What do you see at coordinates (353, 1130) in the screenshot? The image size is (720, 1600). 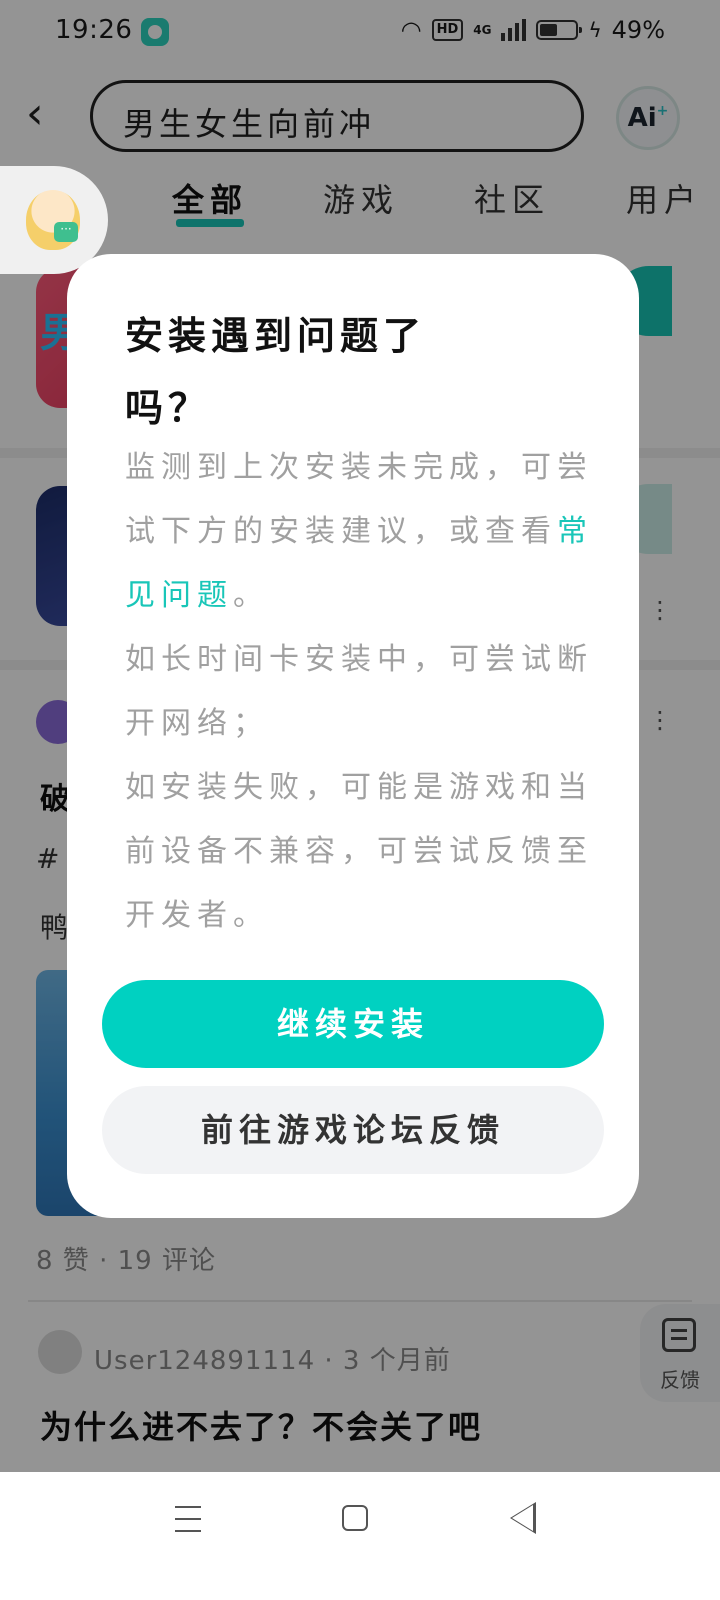 I see `forum-feedback-button: 前往游戏论坛反馈` at bounding box center [353, 1130].